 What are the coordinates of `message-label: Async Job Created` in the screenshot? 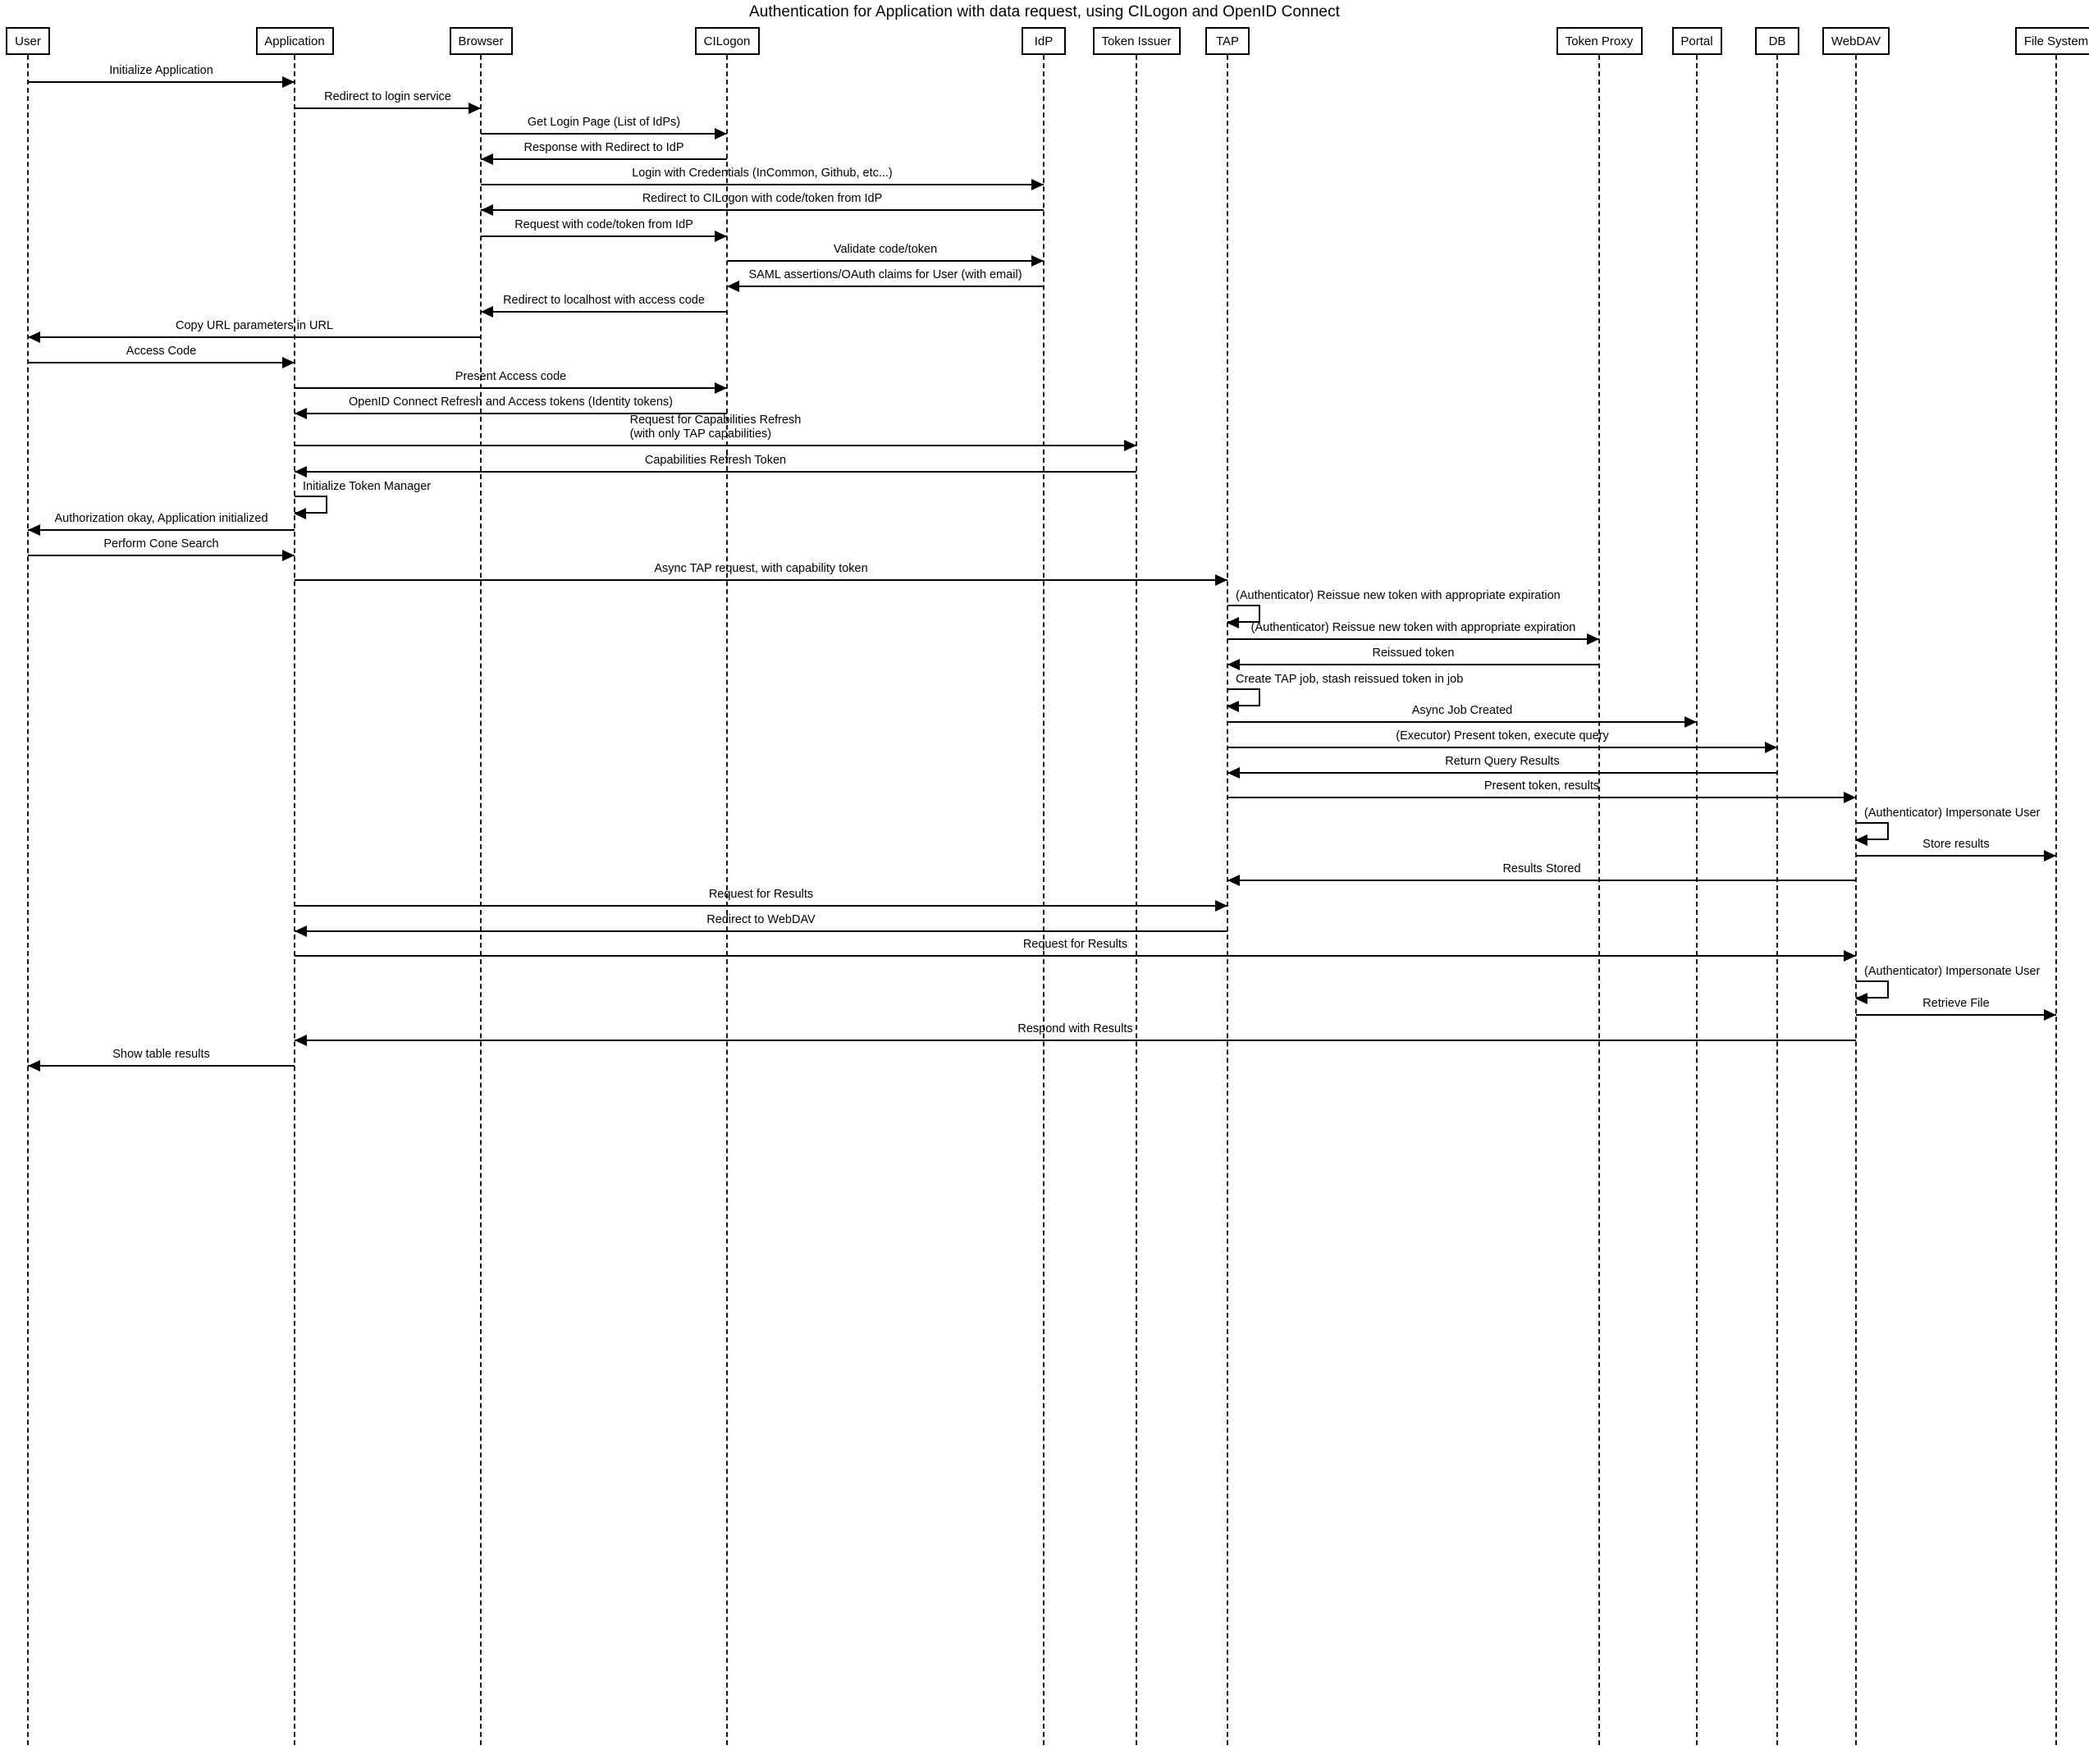 It's located at (1462, 711).